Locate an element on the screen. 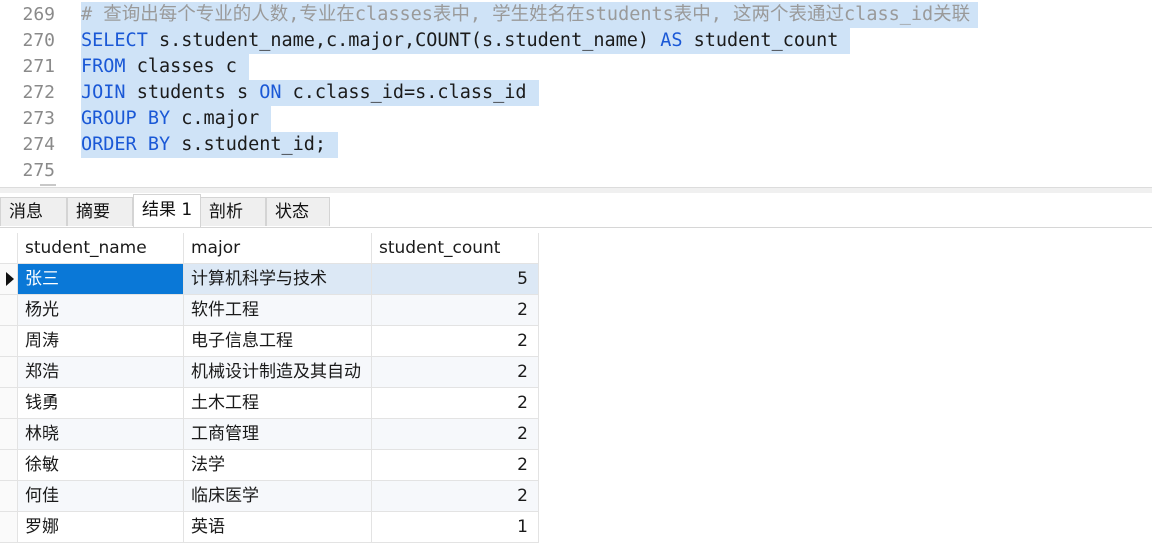  line-number: 269 is located at coordinates (38, 14).